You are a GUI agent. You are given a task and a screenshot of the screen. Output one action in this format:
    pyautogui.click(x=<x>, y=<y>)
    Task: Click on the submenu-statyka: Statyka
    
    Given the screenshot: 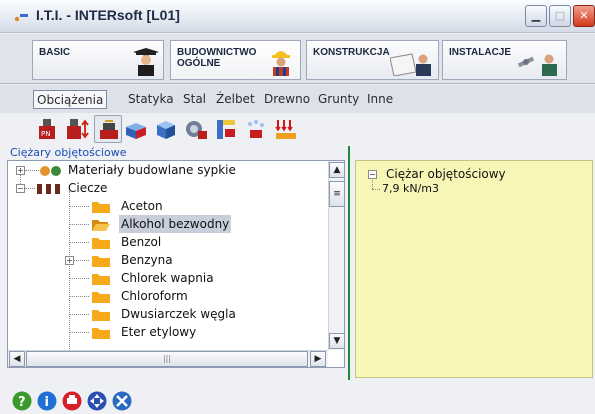 What is the action you would take?
    pyautogui.click(x=151, y=99)
    